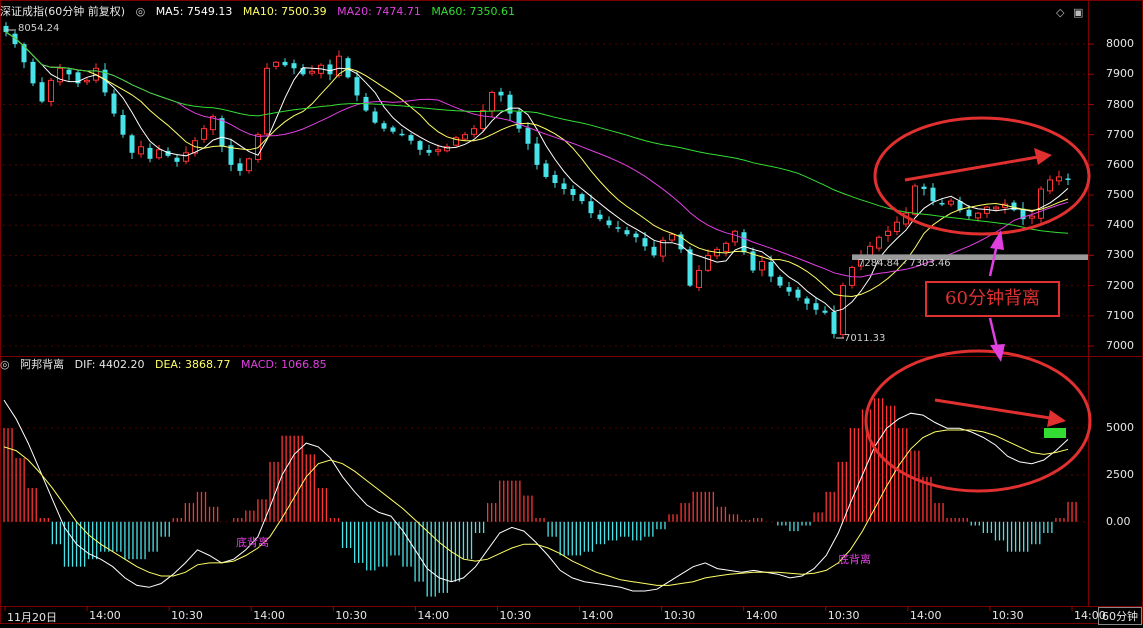 The height and width of the screenshot is (628, 1143). What do you see at coordinates (1060, 12) in the screenshot?
I see `diamond-icon: ◇` at bounding box center [1060, 12].